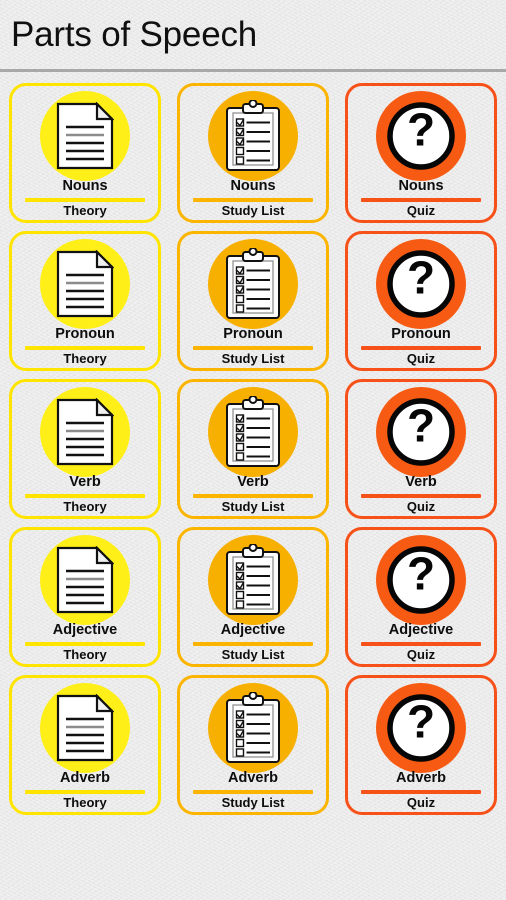  I want to click on card-pronoun-quiz: ? Pronoun Quiz, so click(421, 301).